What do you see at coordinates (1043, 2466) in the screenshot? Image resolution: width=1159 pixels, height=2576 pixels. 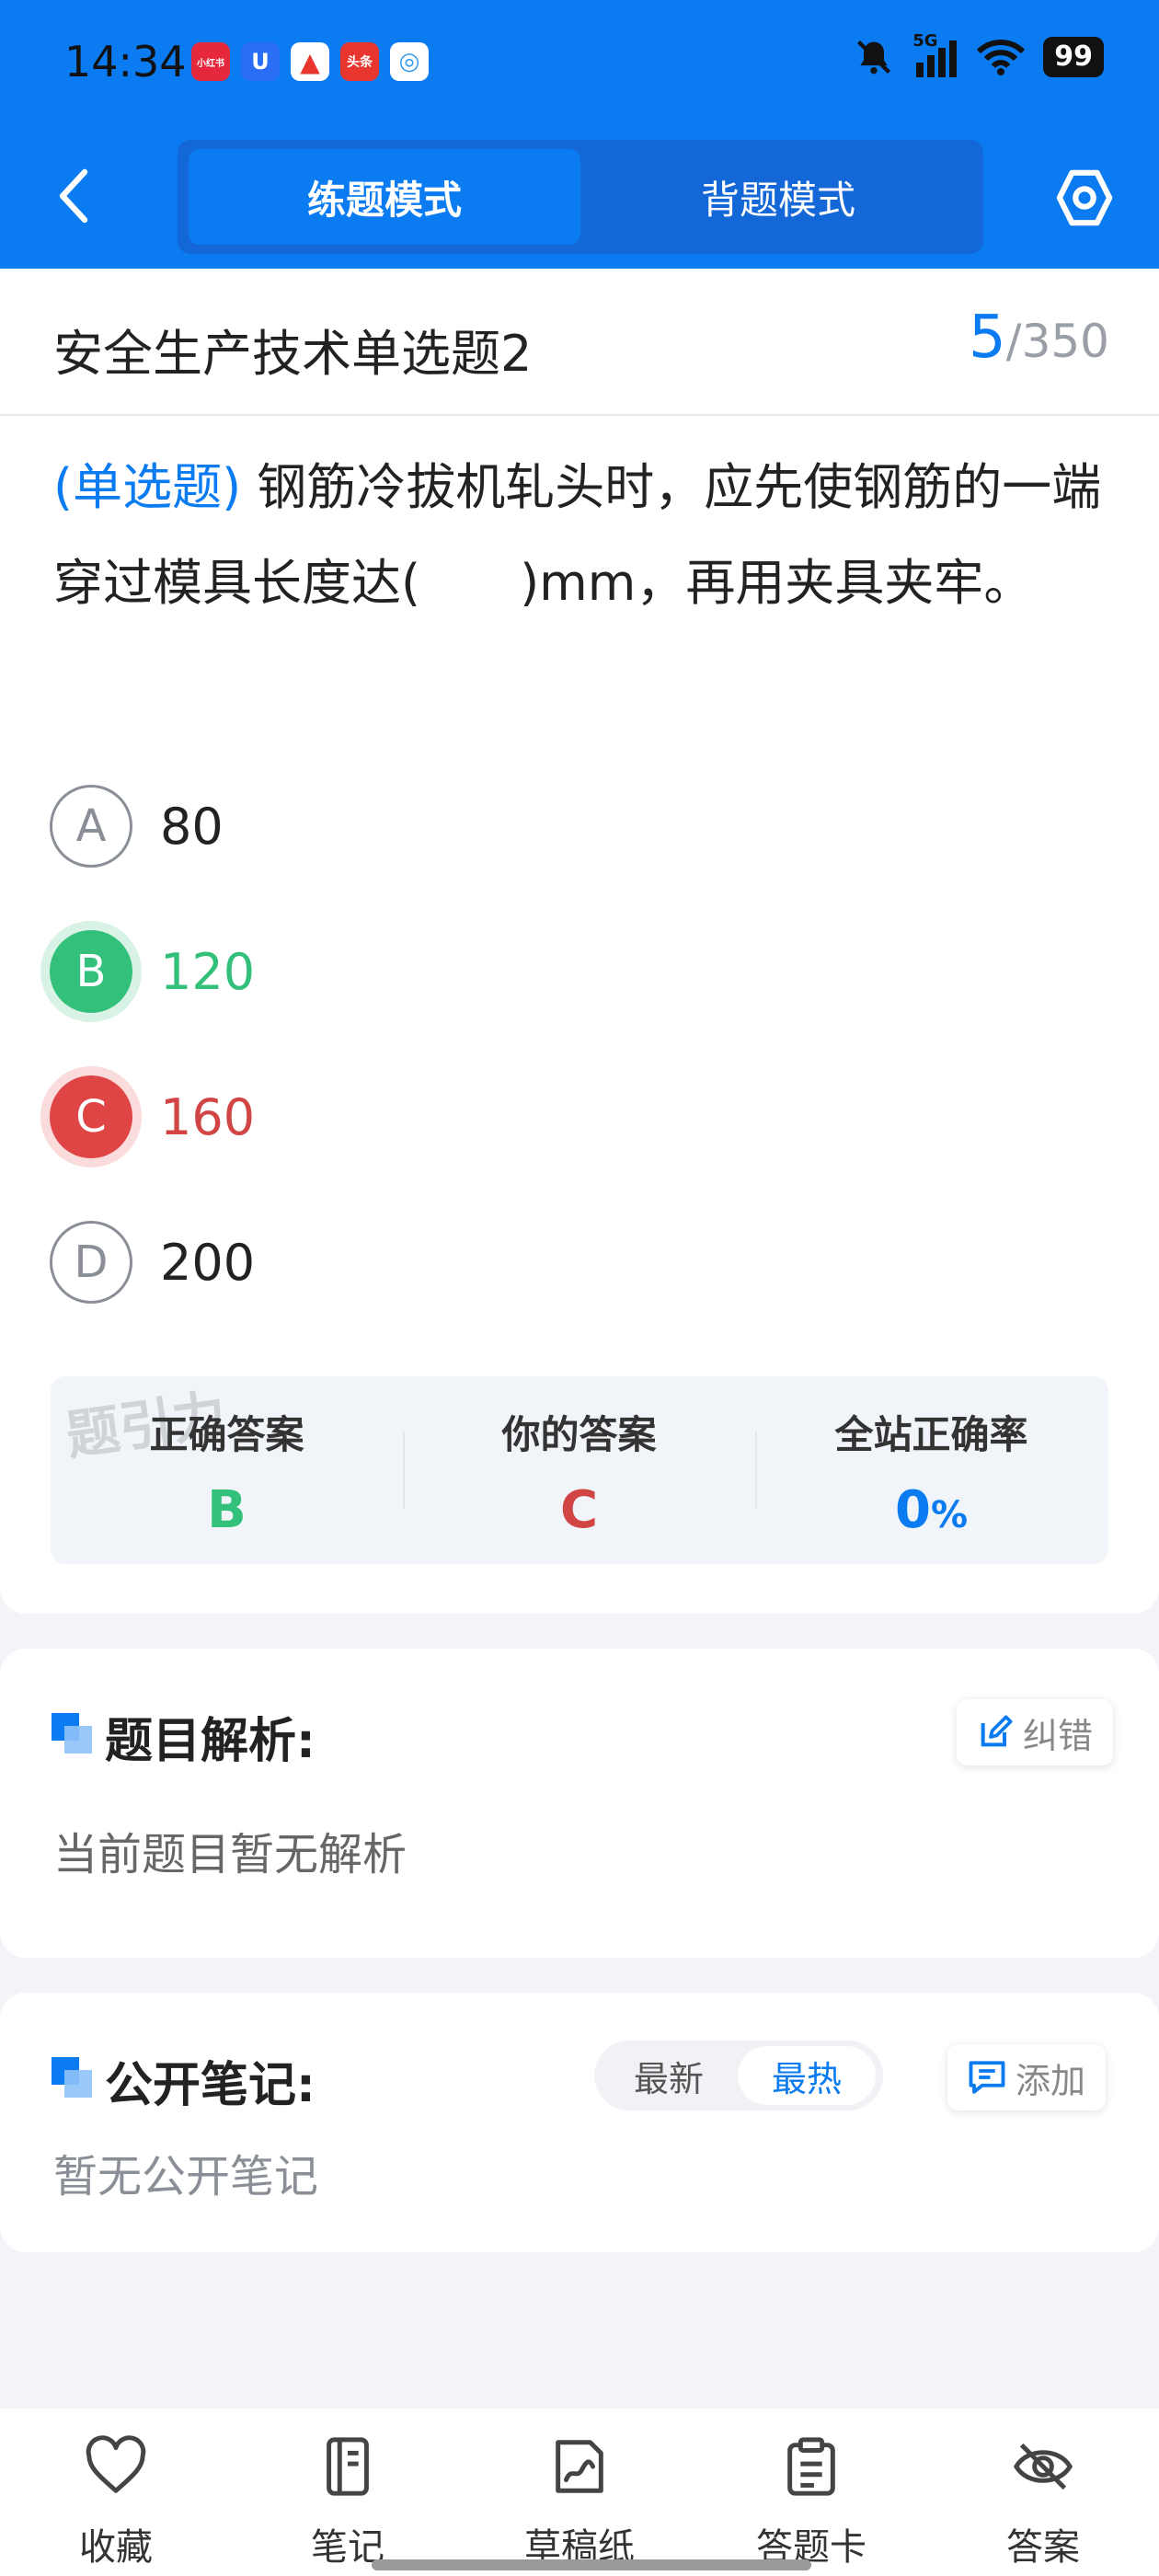 I see `eye-off-icon` at bounding box center [1043, 2466].